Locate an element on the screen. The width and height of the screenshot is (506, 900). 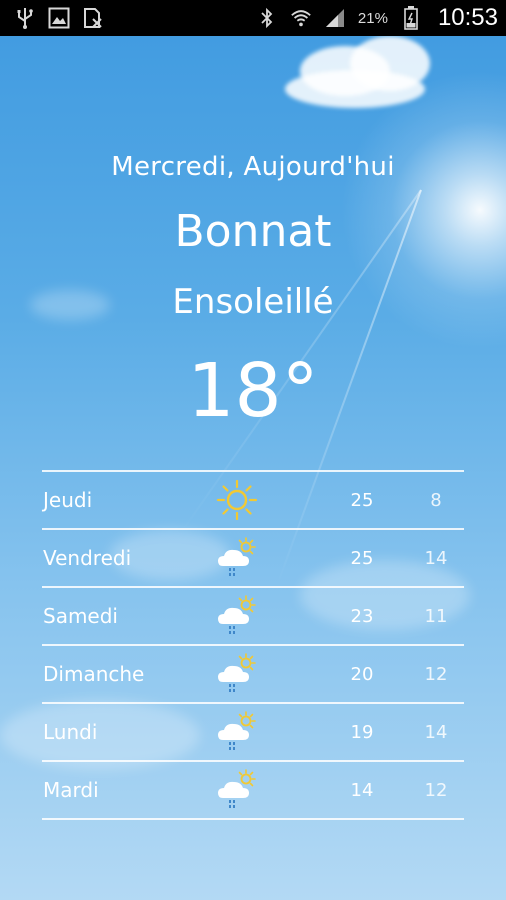
image-icon is located at coordinates (59, 18).